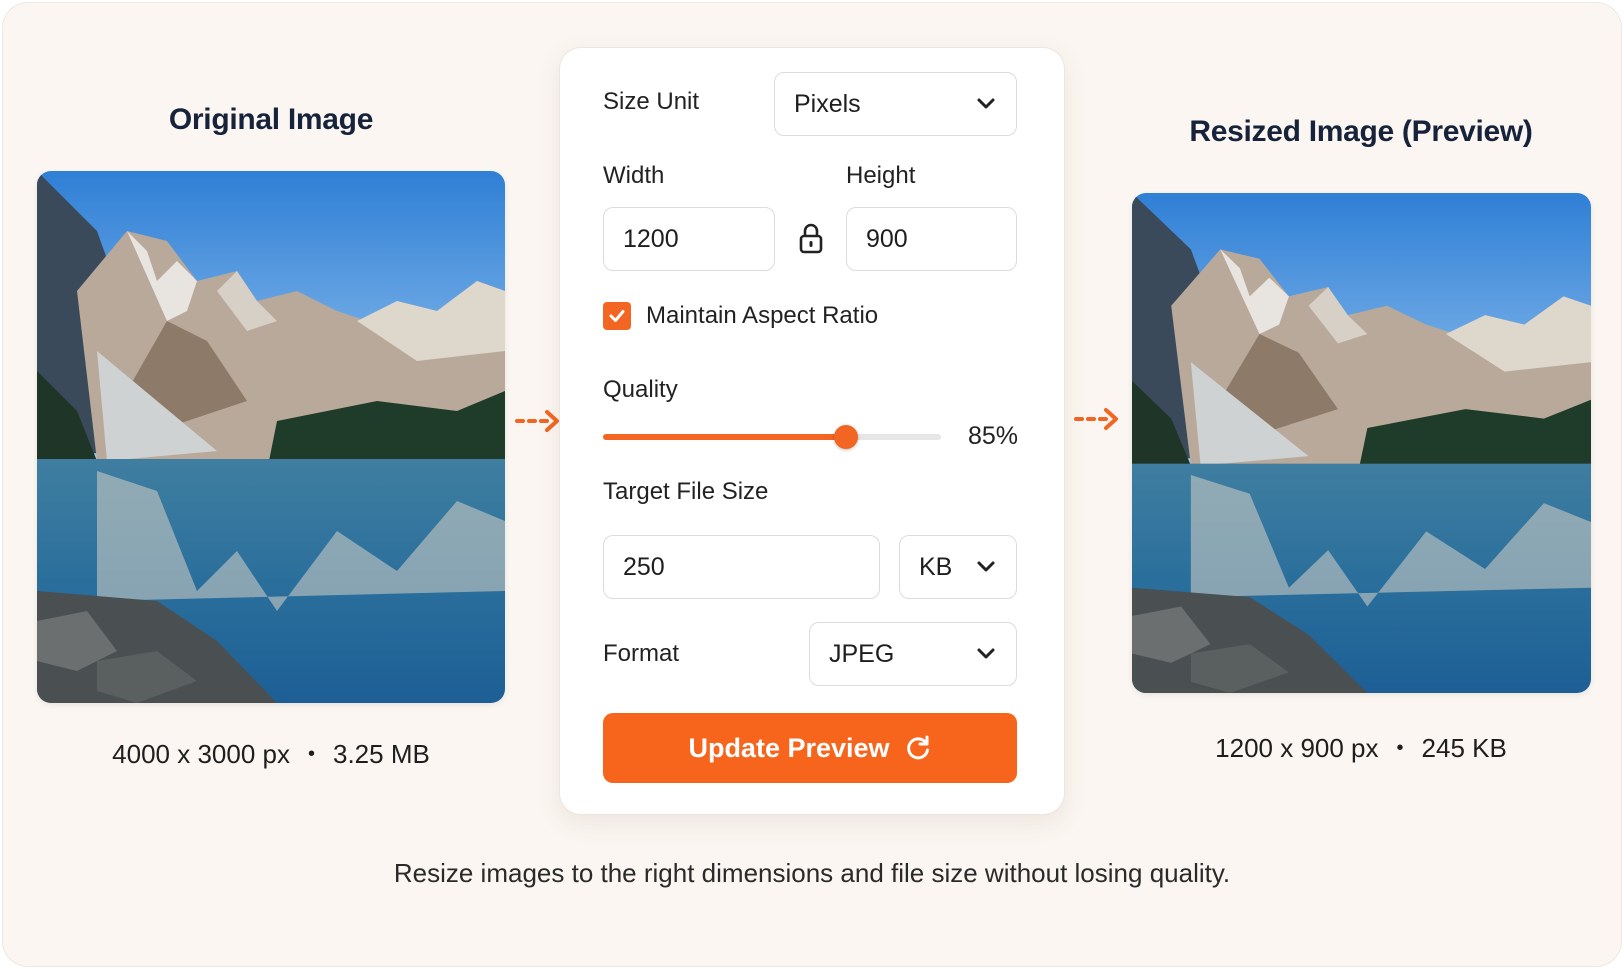  I want to click on resized-dimensions: 1200 x 900 px, so click(1297, 748).